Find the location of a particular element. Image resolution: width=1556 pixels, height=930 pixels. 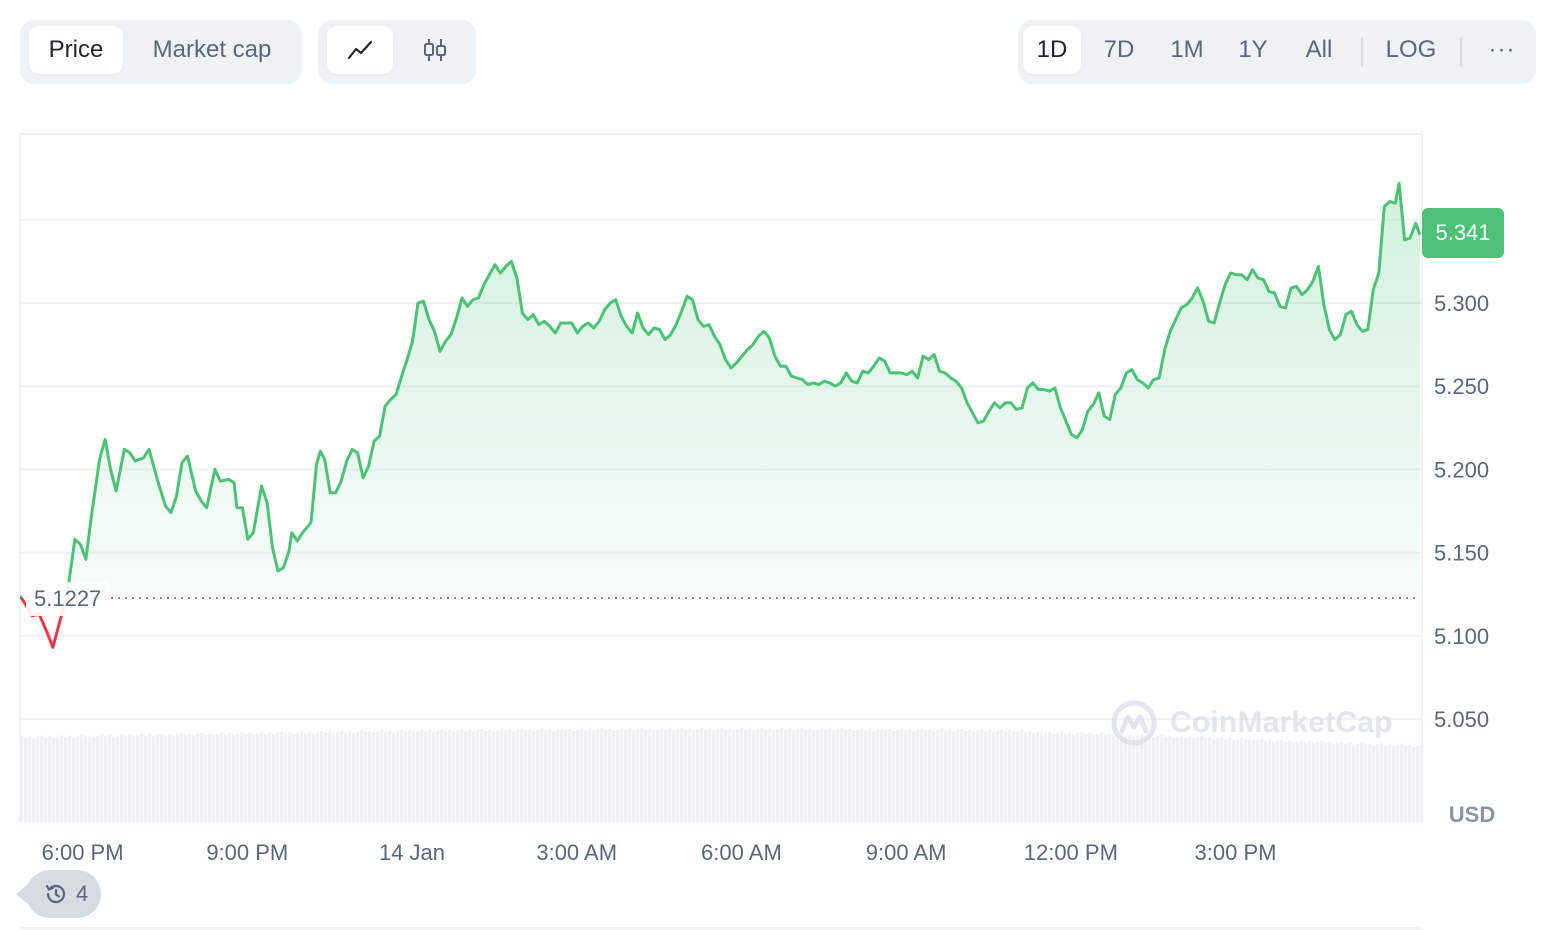

y-tick-label: 5.150 is located at coordinates (1461, 553).